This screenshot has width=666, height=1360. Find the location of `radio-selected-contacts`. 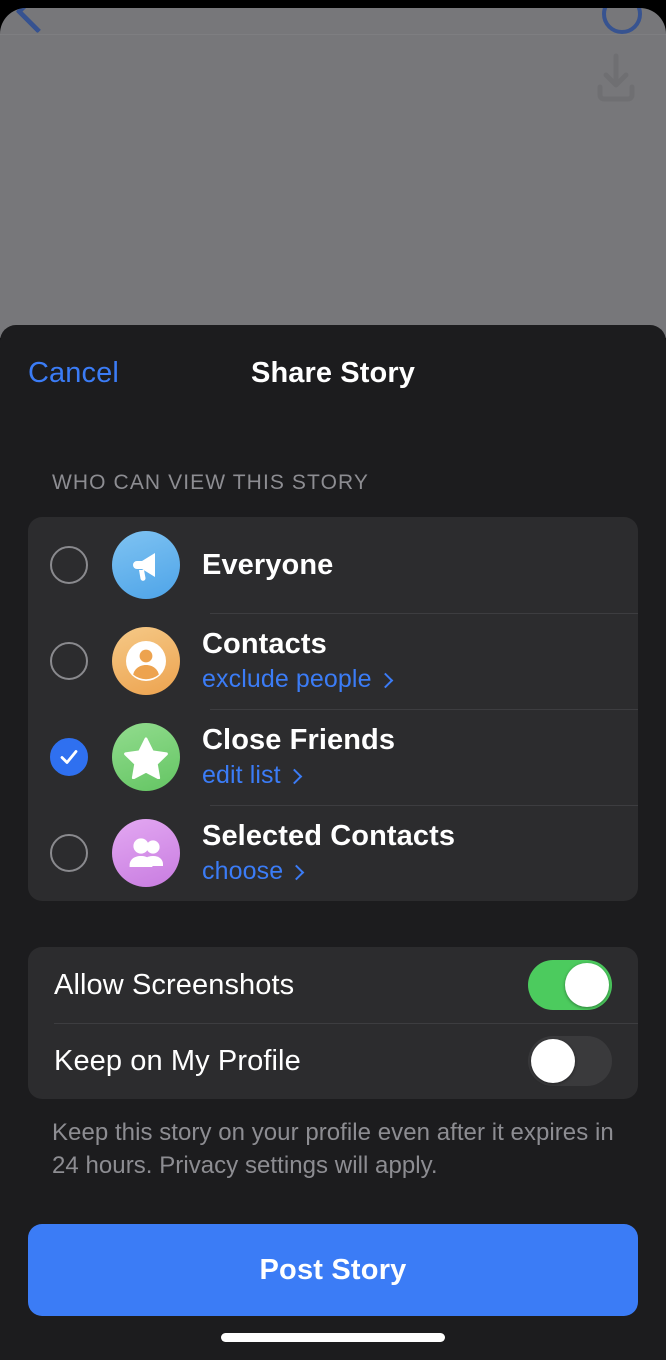

radio-selected-contacts is located at coordinates (69, 853).